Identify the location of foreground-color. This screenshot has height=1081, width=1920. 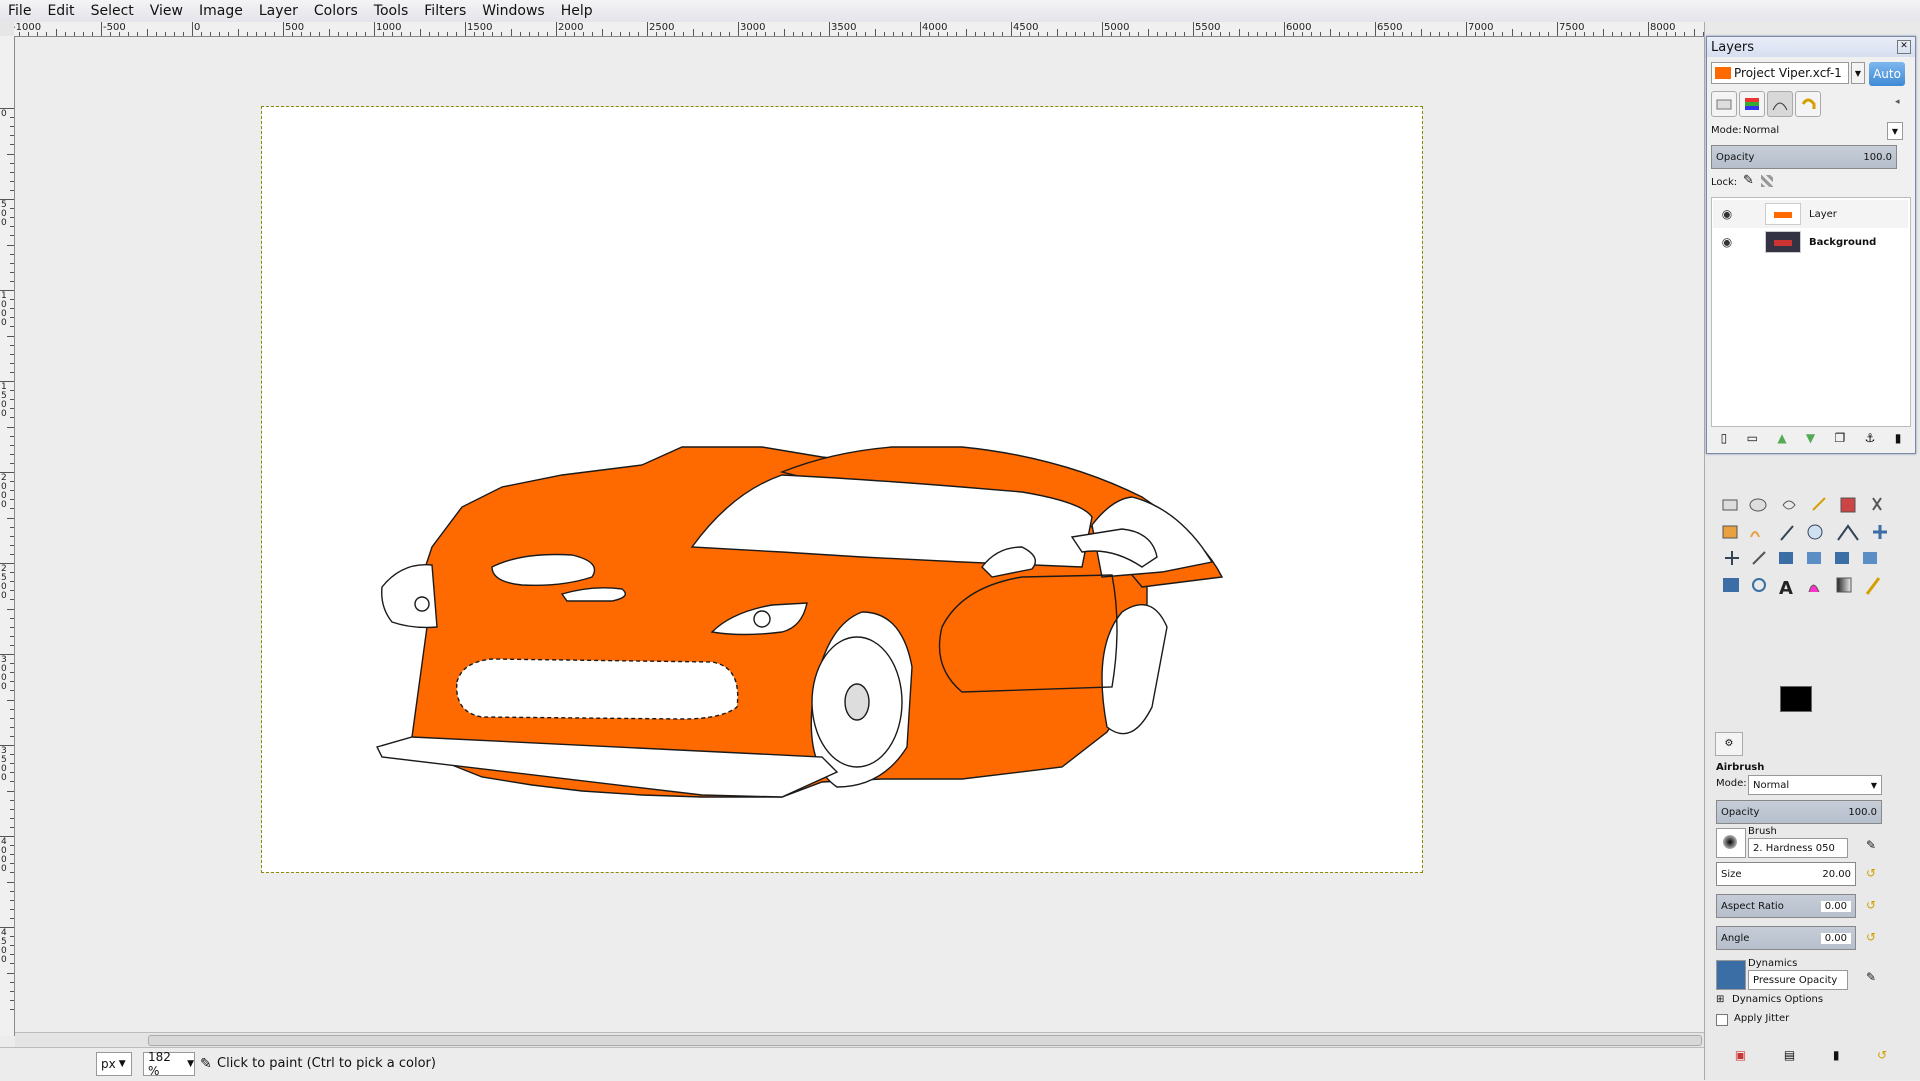
(1796, 699).